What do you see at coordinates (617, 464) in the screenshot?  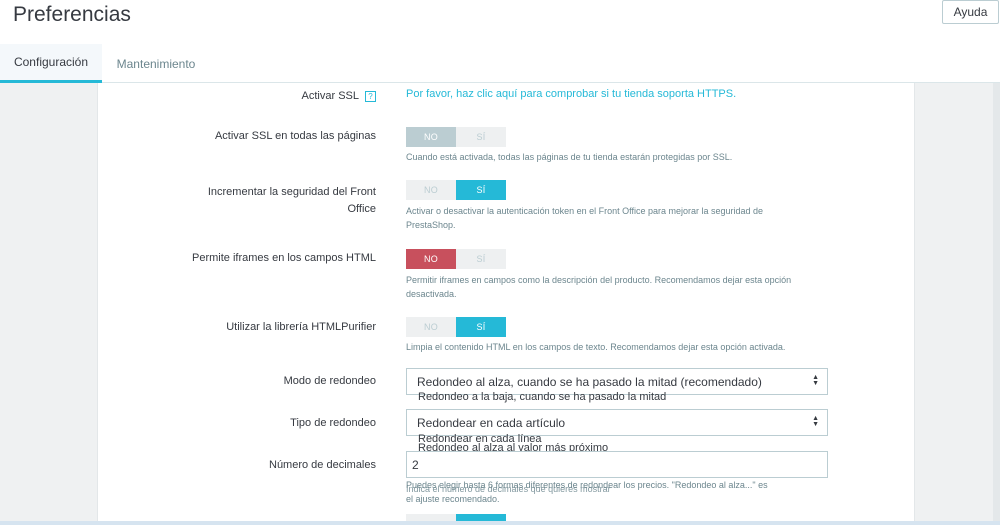 I see `decimals-input: 2` at bounding box center [617, 464].